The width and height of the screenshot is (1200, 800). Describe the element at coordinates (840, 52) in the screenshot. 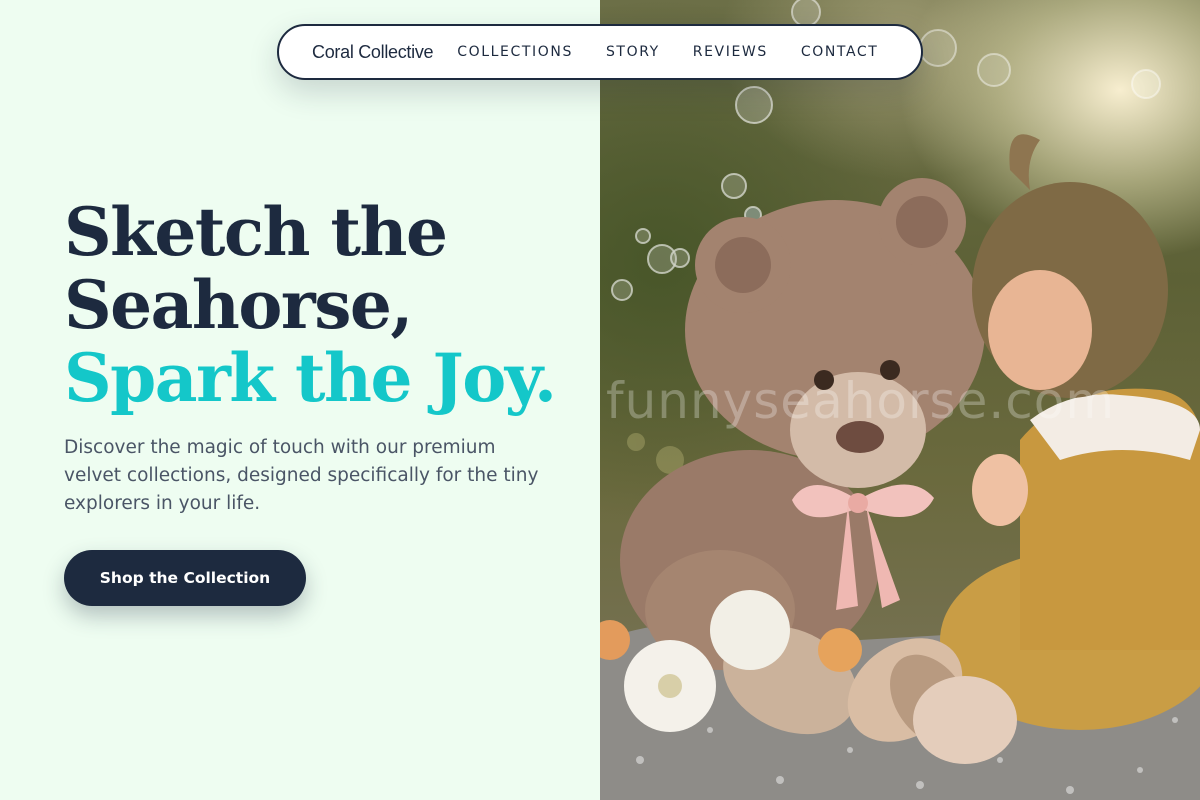

I see `nav-link-contact: CONTACT` at that location.